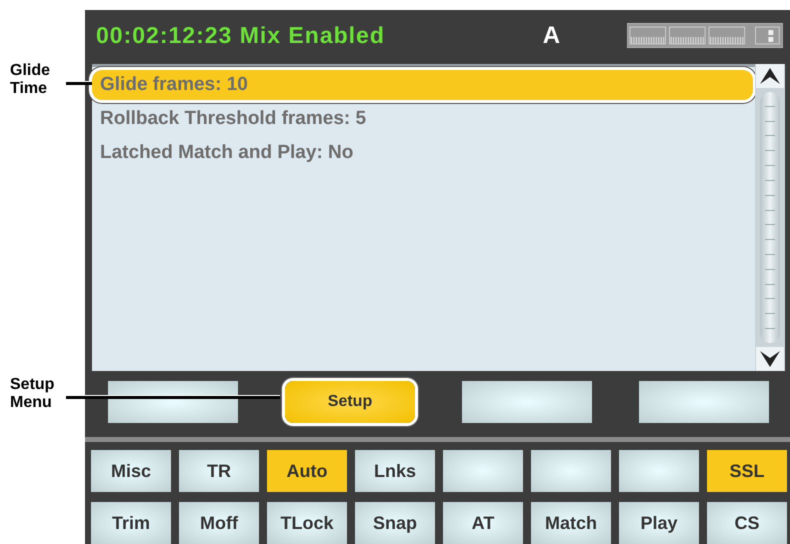 The height and width of the screenshot is (544, 790). What do you see at coordinates (395, 523) in the screenshot?
I see `console-button: Snap` at bounding box center [395, 523].